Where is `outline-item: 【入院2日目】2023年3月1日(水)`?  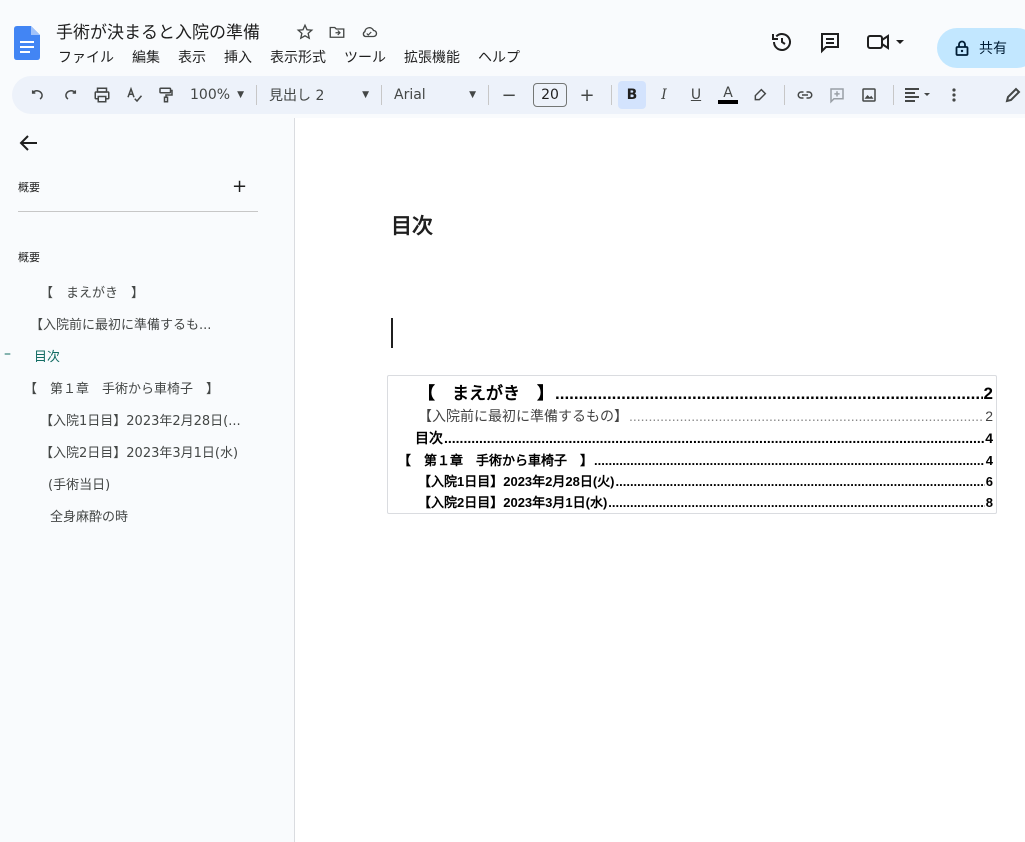
outline-item: 【入院2日目】2023年3月1日(水) is located at coordinates (160, 451).